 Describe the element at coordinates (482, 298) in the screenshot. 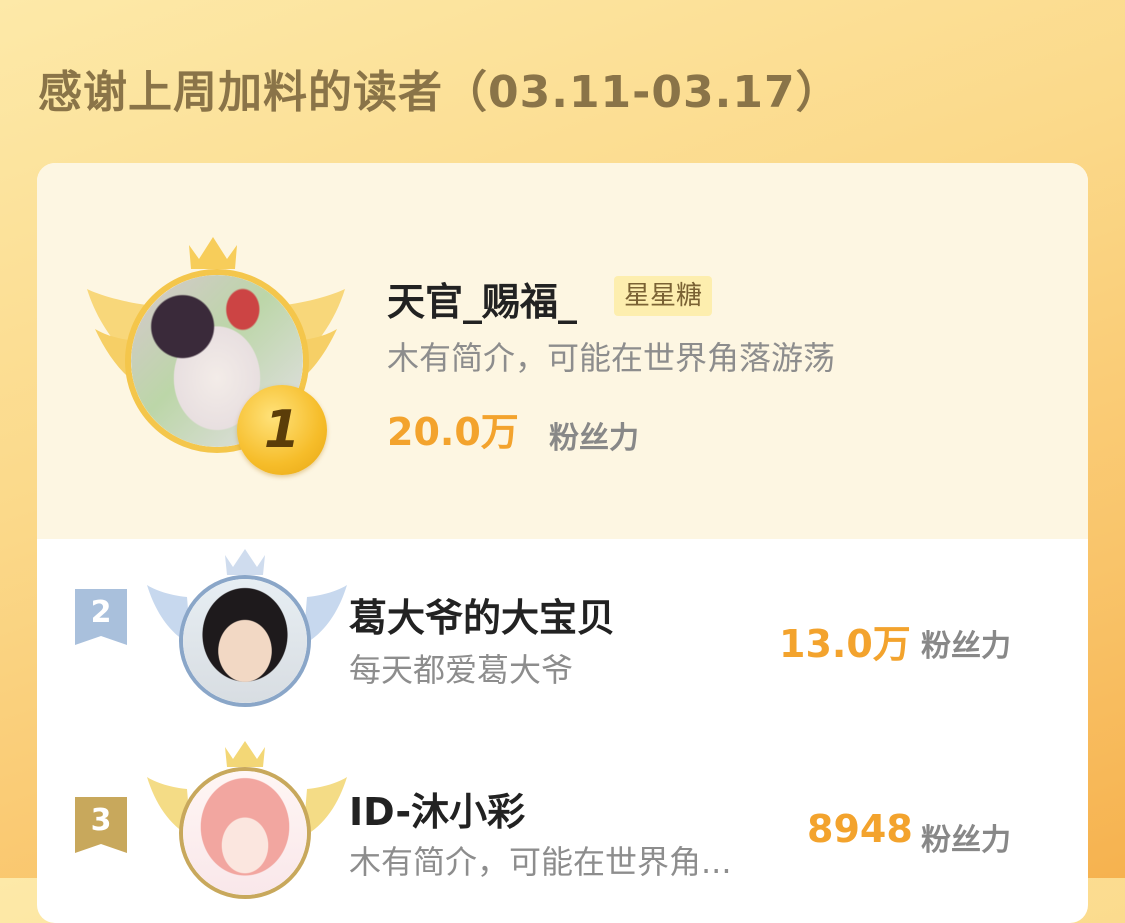

I see `reader-name: 天官_赐福_` at that location.